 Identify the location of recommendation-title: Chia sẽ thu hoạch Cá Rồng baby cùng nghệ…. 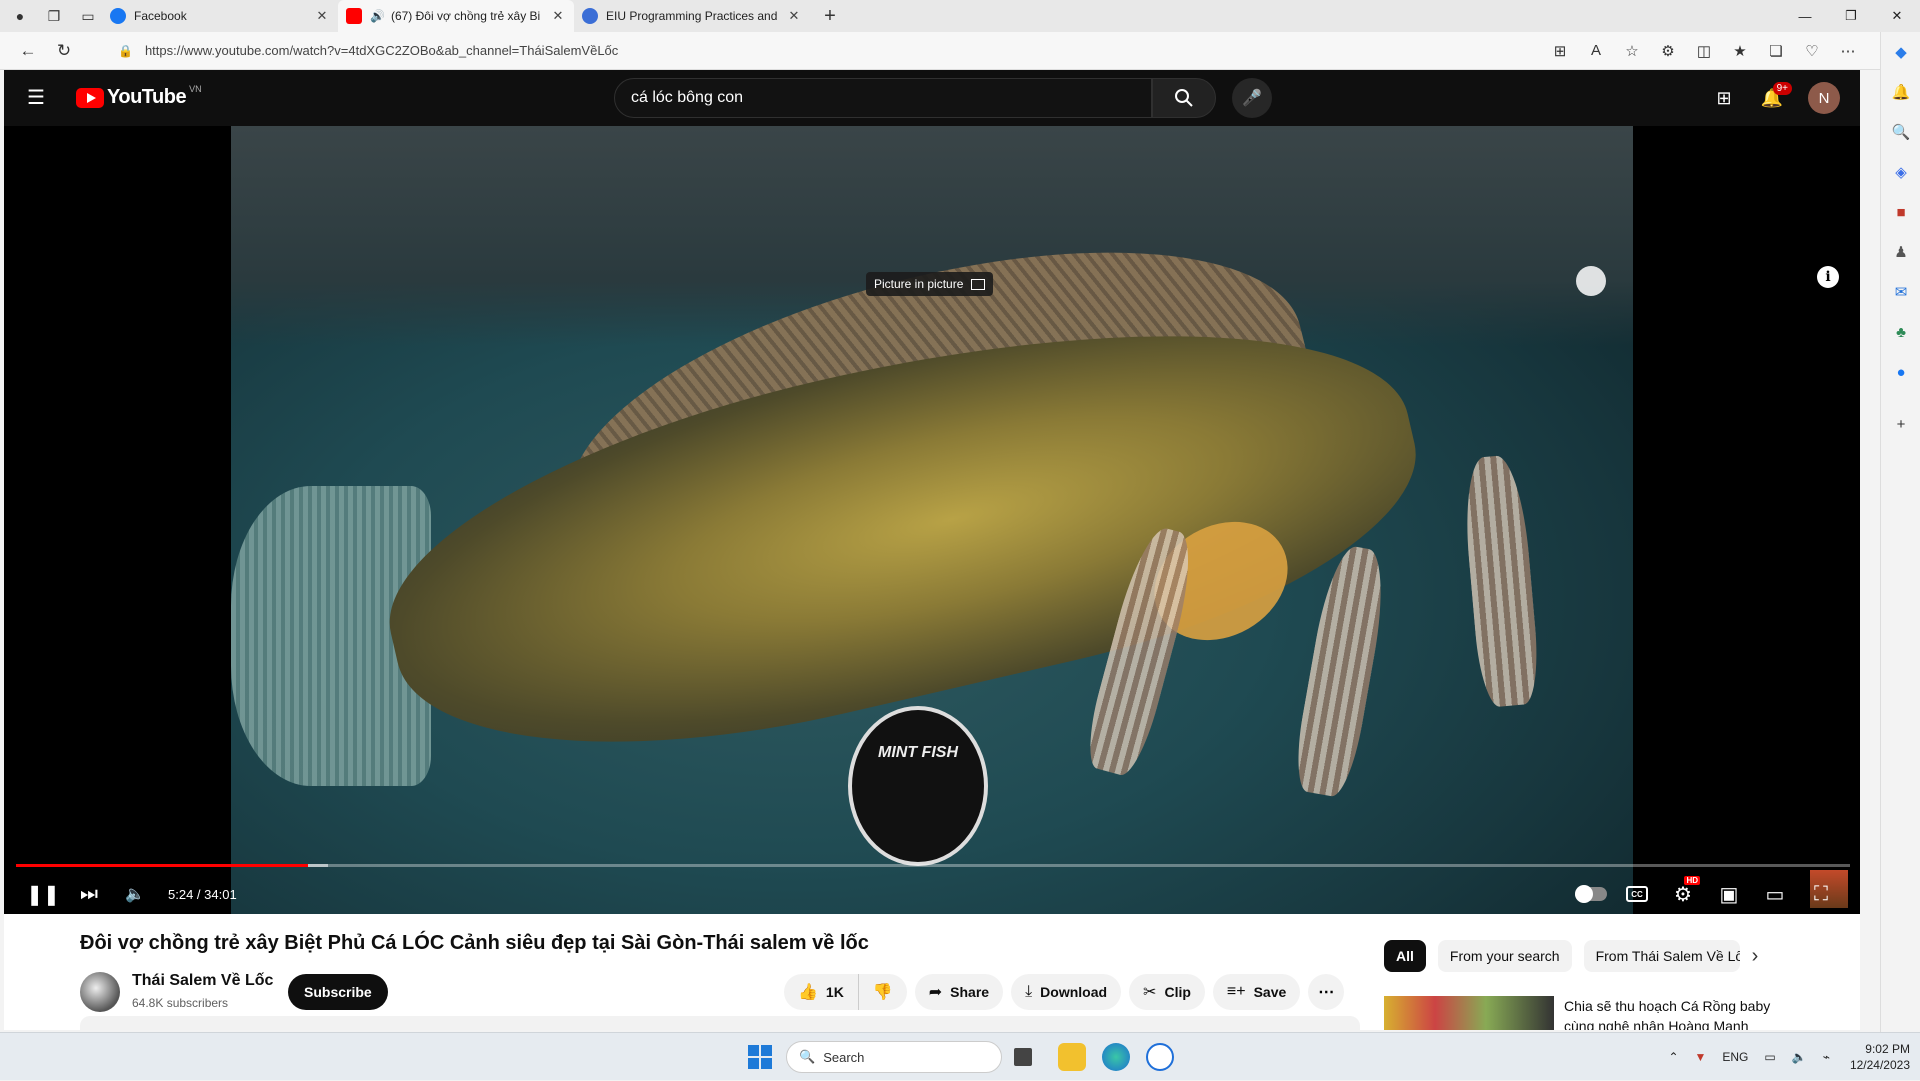
(1679, 1013).